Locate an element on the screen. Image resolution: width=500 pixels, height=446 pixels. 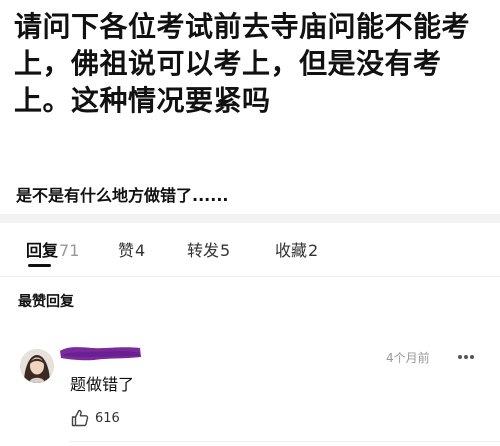
comment-divider is located at coordinates (285, 441).